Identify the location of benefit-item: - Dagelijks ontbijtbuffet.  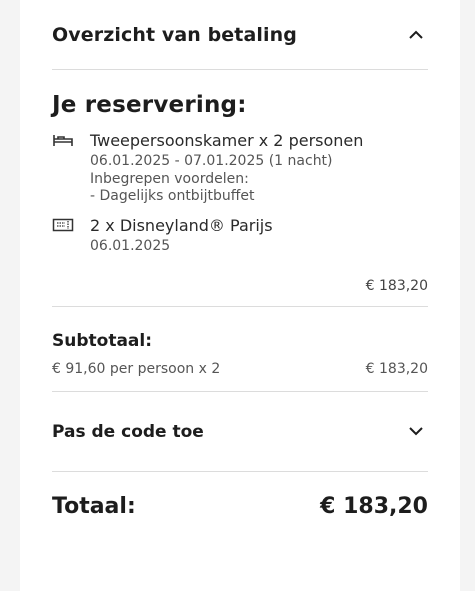
(172, 196).